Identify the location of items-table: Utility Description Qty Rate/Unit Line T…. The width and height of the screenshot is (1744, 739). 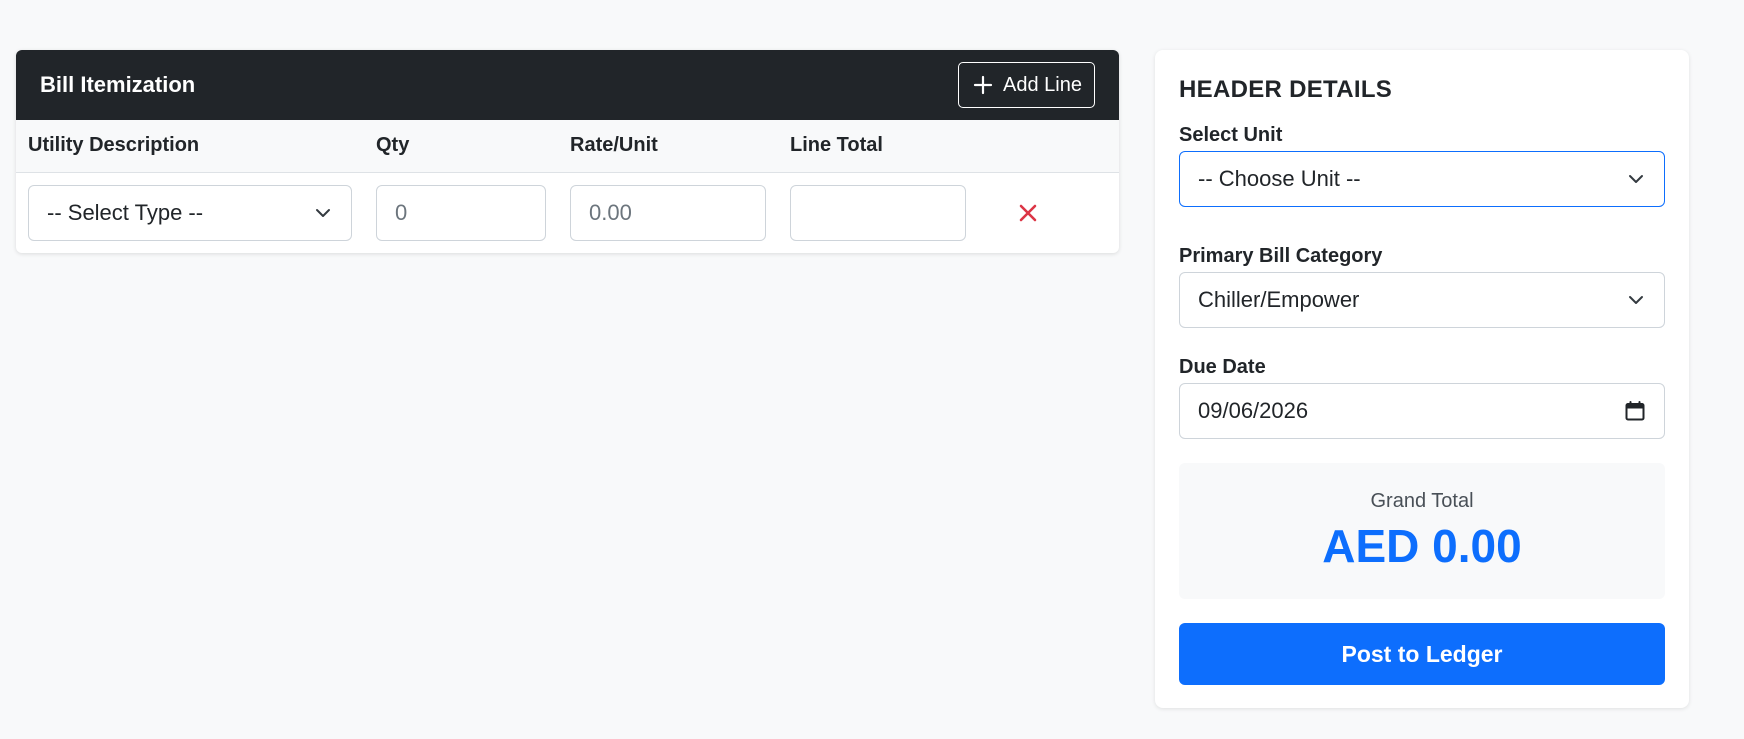
(567, 186).